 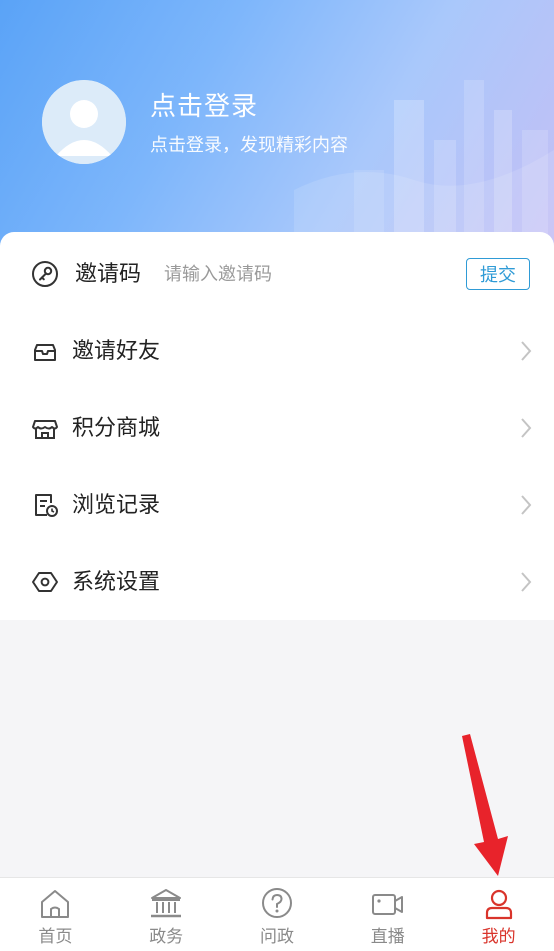 I want to click on bottom-tab-bar: 首页 政务 问政 直播 我的, so click(x=277, y=914).